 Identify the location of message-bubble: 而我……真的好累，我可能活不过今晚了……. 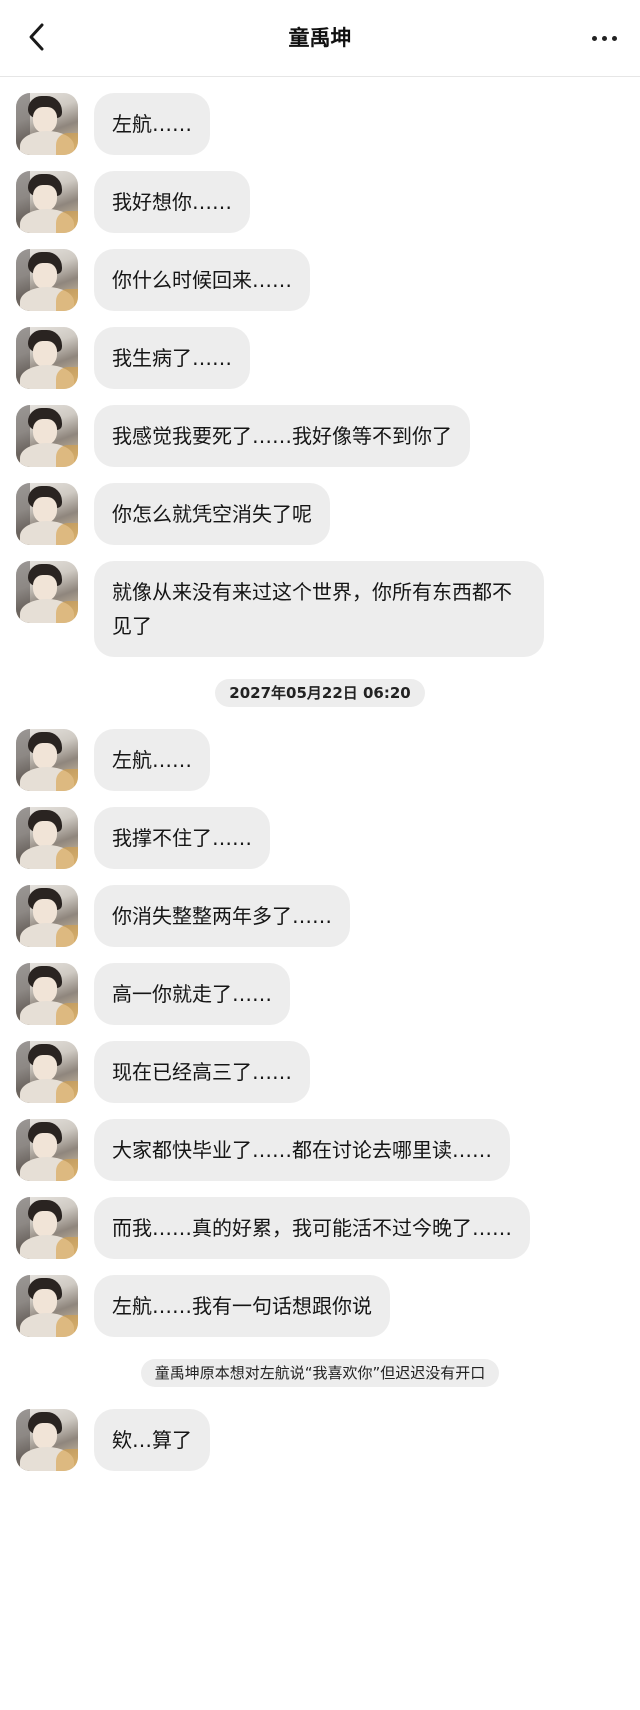
(312, 1228).